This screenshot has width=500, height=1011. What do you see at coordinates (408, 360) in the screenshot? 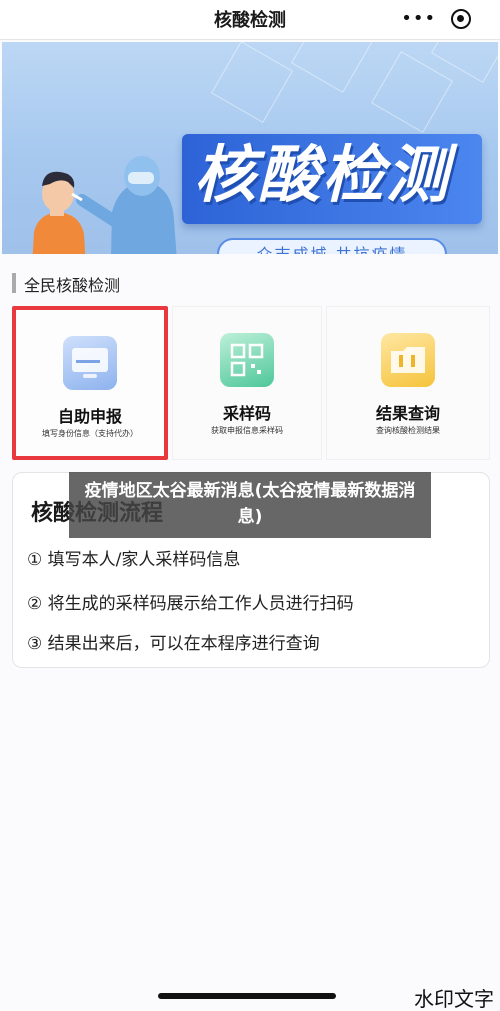
I see `folder-icon` at bounding box center [408, 360].